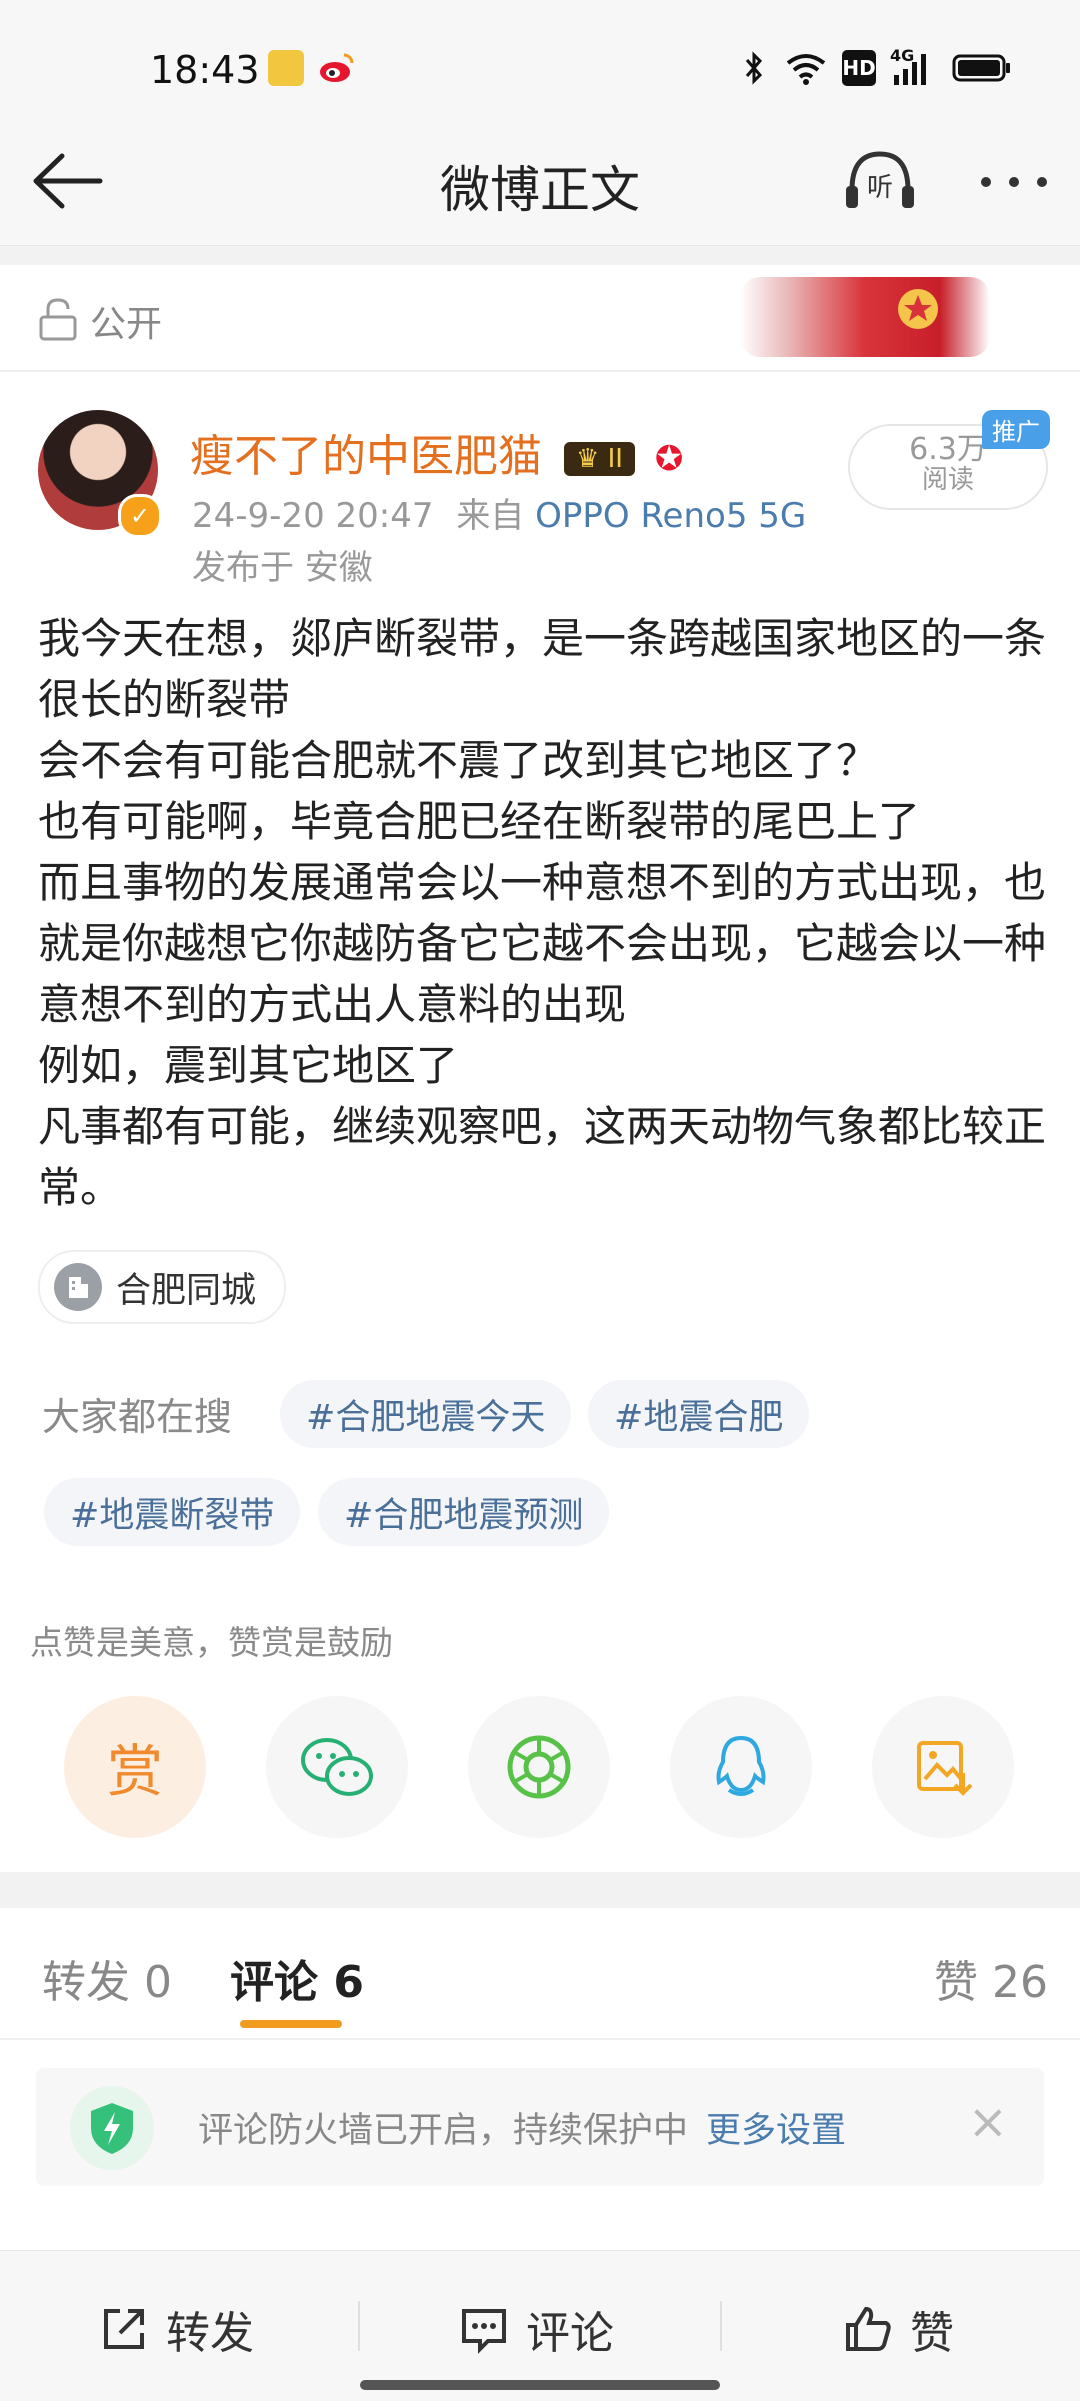 The image size is (1080, 2401). What do you see at coordinates (776, 2131) in the screenshot?
I see `more-settings-link: 更多设置` at bounding box center [776, 2131].